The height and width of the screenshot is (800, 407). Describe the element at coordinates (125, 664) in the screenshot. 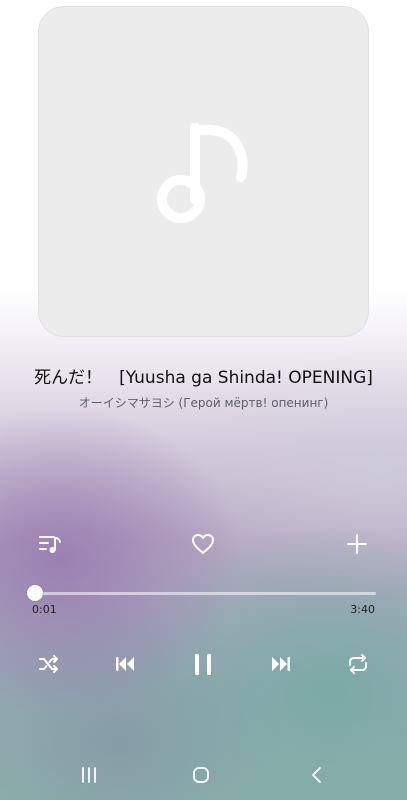

I see `skip-previous-icon` at that location.